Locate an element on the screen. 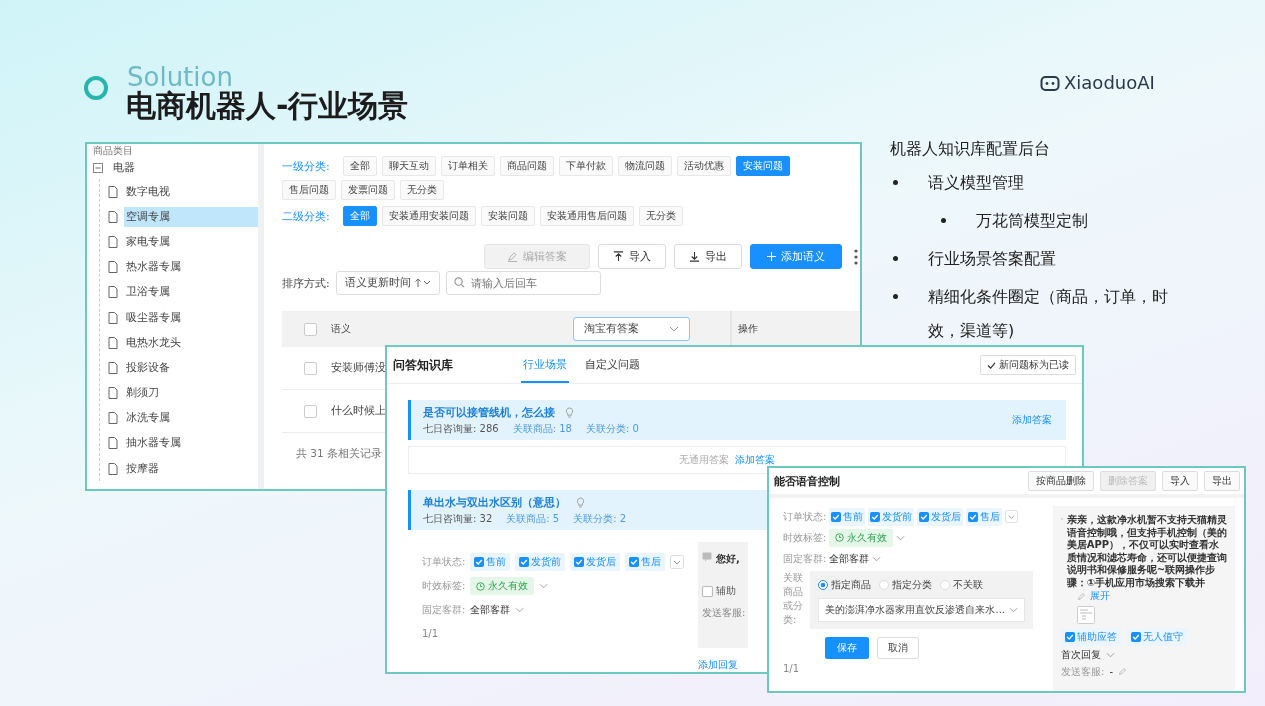  question-title: 是否可以接管线机，怎么接 is located at coordinates (489, 412).